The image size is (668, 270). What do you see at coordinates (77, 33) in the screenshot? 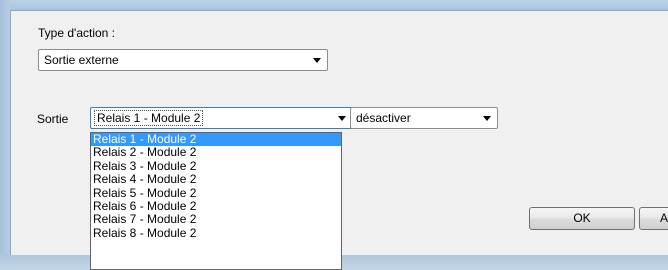
I see `action-type-label: Type d'action :` at bounding box center [77, 33].